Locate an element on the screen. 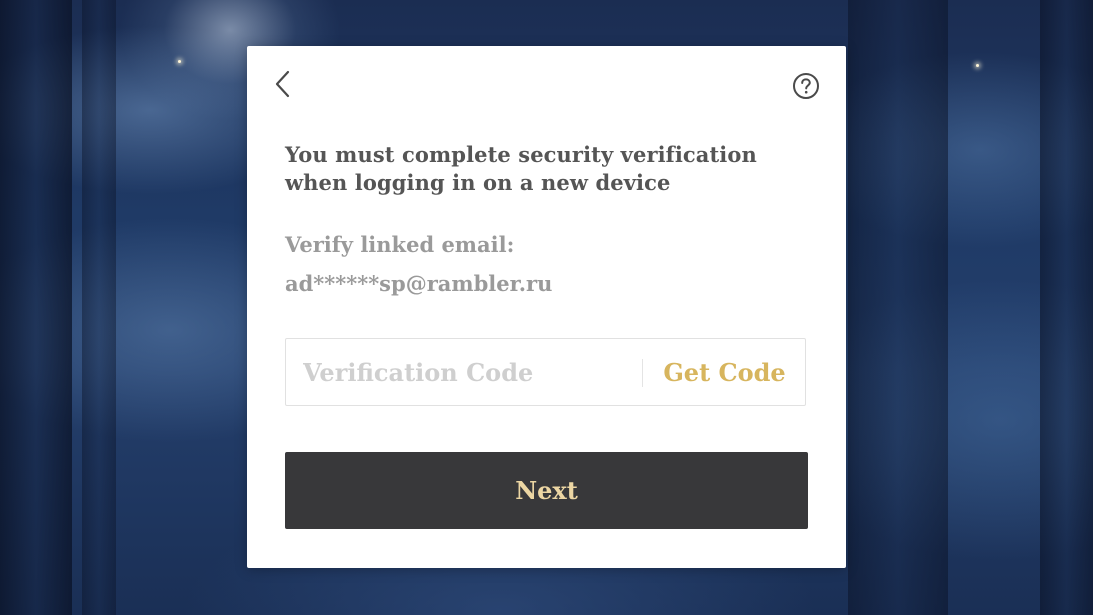 The height and width of the screenshot is (615, 1093). masked-email: ad******sp@rambler.ru is located at coordinates (419, 283).